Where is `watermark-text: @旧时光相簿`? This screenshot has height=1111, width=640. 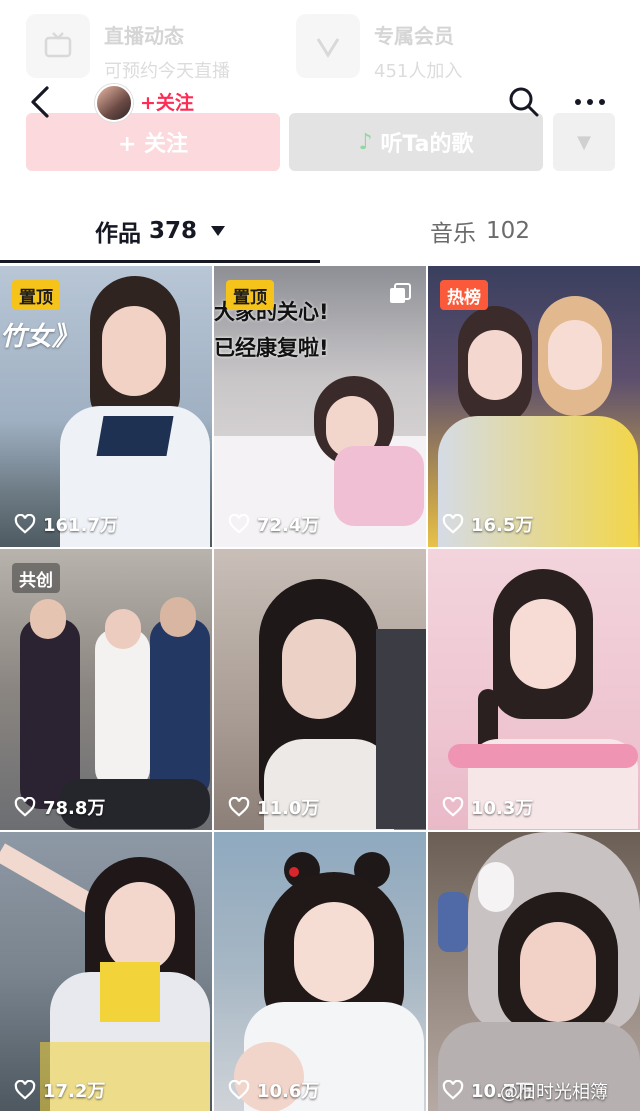 watermark-text: @旧时光相簿 is located at coordinates (554, 1092).